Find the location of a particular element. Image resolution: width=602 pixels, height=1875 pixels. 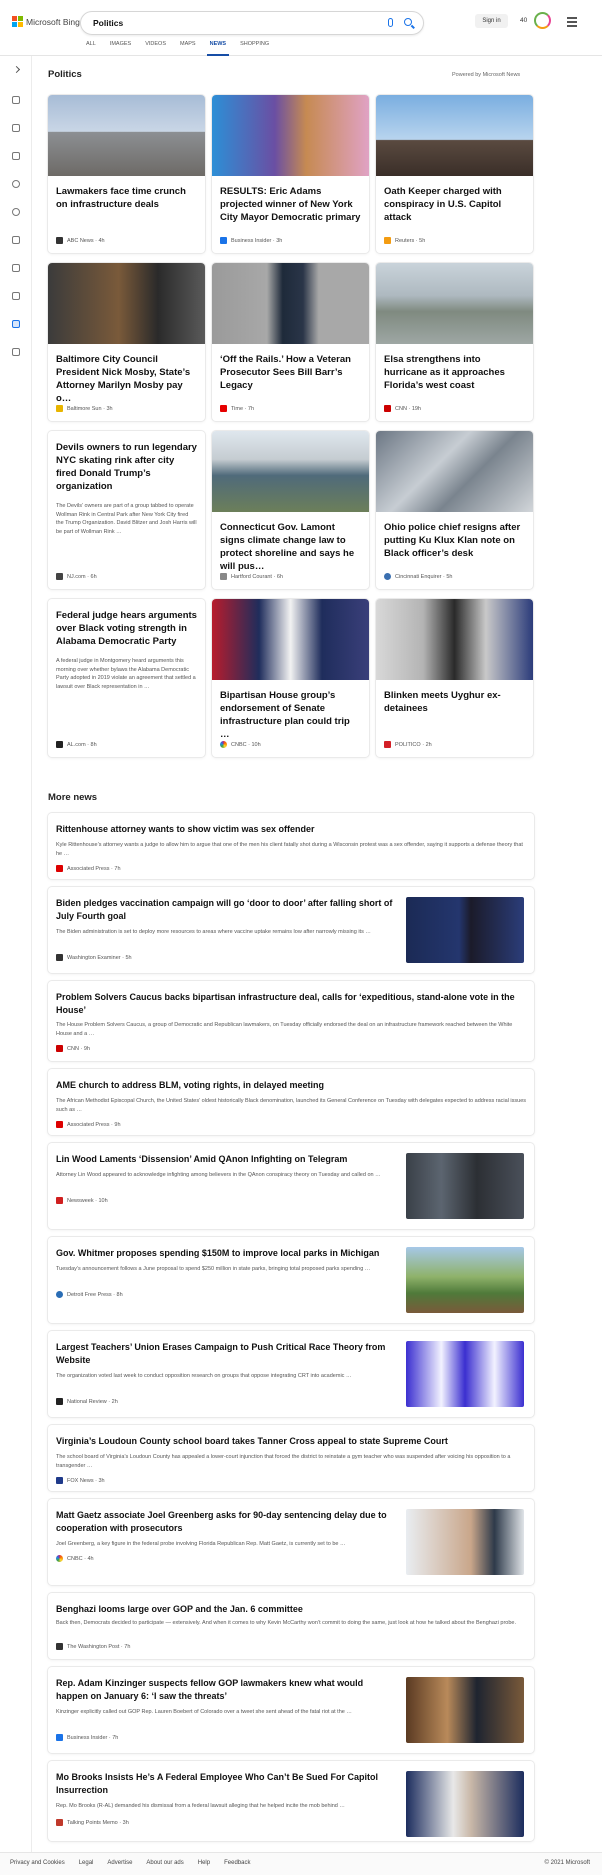

more-news-title: More news is located at coordinates (73, 797).